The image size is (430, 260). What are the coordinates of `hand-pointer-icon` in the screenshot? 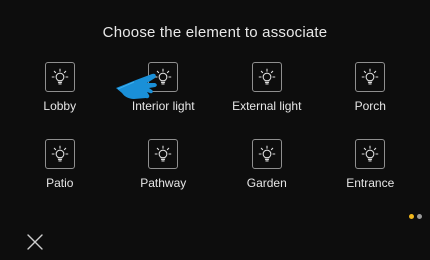 It's located at (138, 87).